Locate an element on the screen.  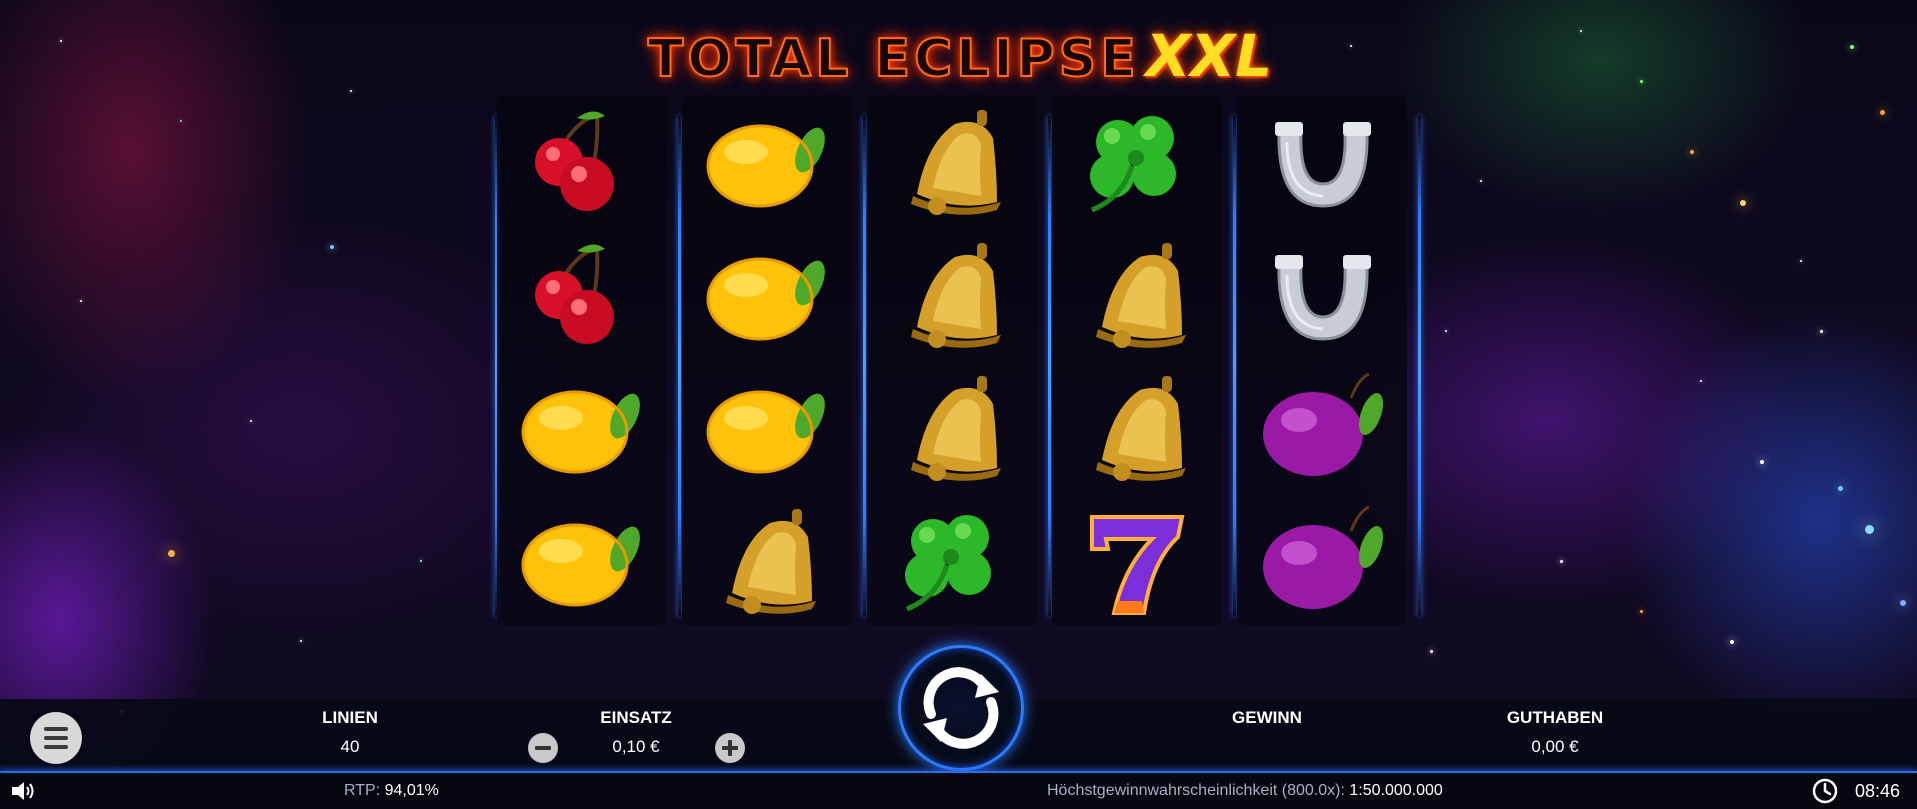
stake-label: EINSATZ is located at coordinates (636, 717).